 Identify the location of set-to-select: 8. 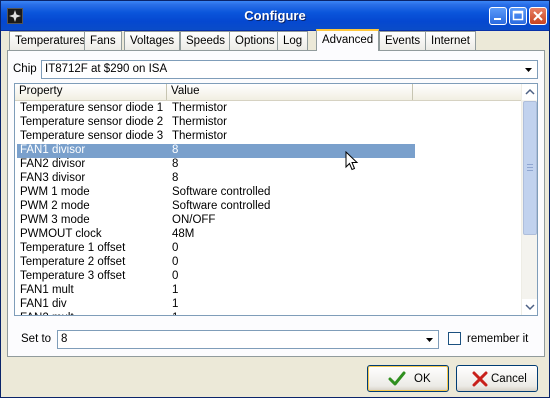
(248, 339).